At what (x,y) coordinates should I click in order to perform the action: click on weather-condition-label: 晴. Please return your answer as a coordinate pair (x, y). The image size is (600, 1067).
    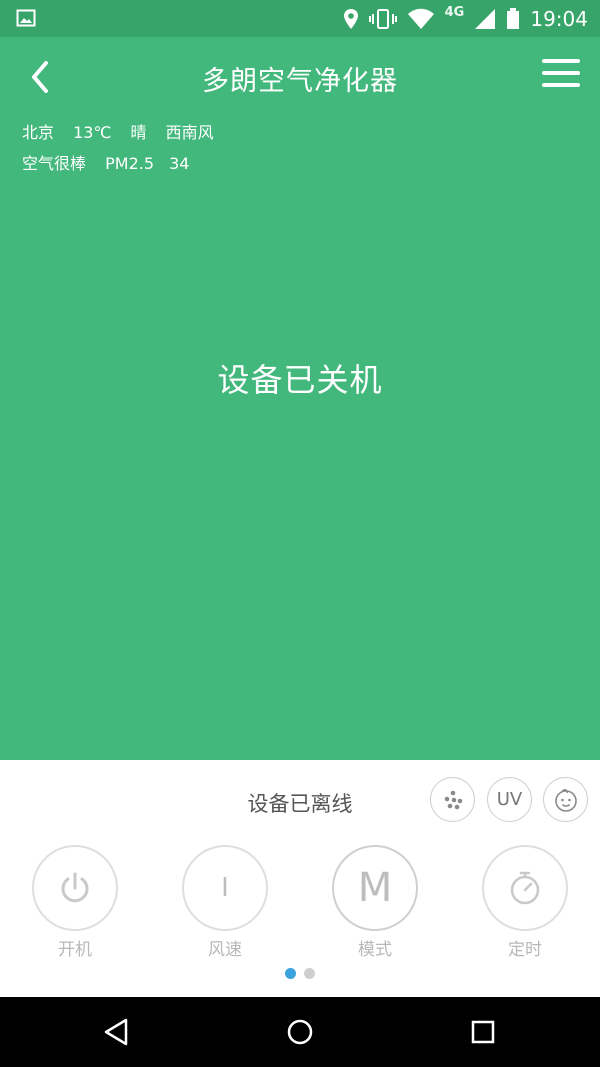
    Looking at the image, I should click on (138, 132).